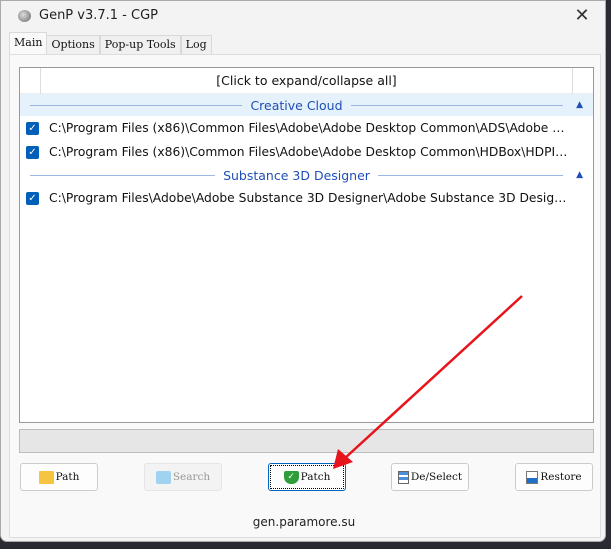 Image resolution: width=611 pixels, height=549 pixels. I want to click on tab-bar: Main Options Pop-up Tools Log, so click(110, 43).